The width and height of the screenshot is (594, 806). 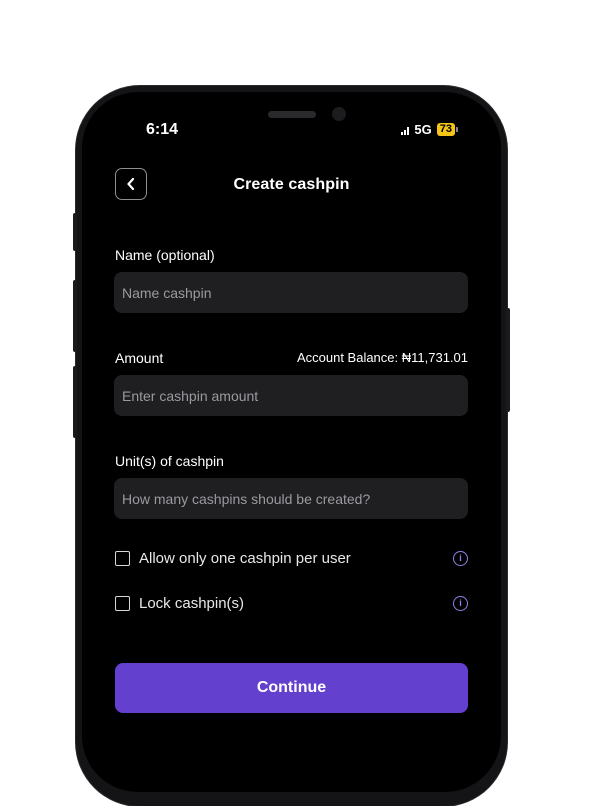 What do you see at coordinates (245, 558) in the screenshot?
I see `one-per-user-label: Allow only one cashpin per user` at bounding box center [245, 558].